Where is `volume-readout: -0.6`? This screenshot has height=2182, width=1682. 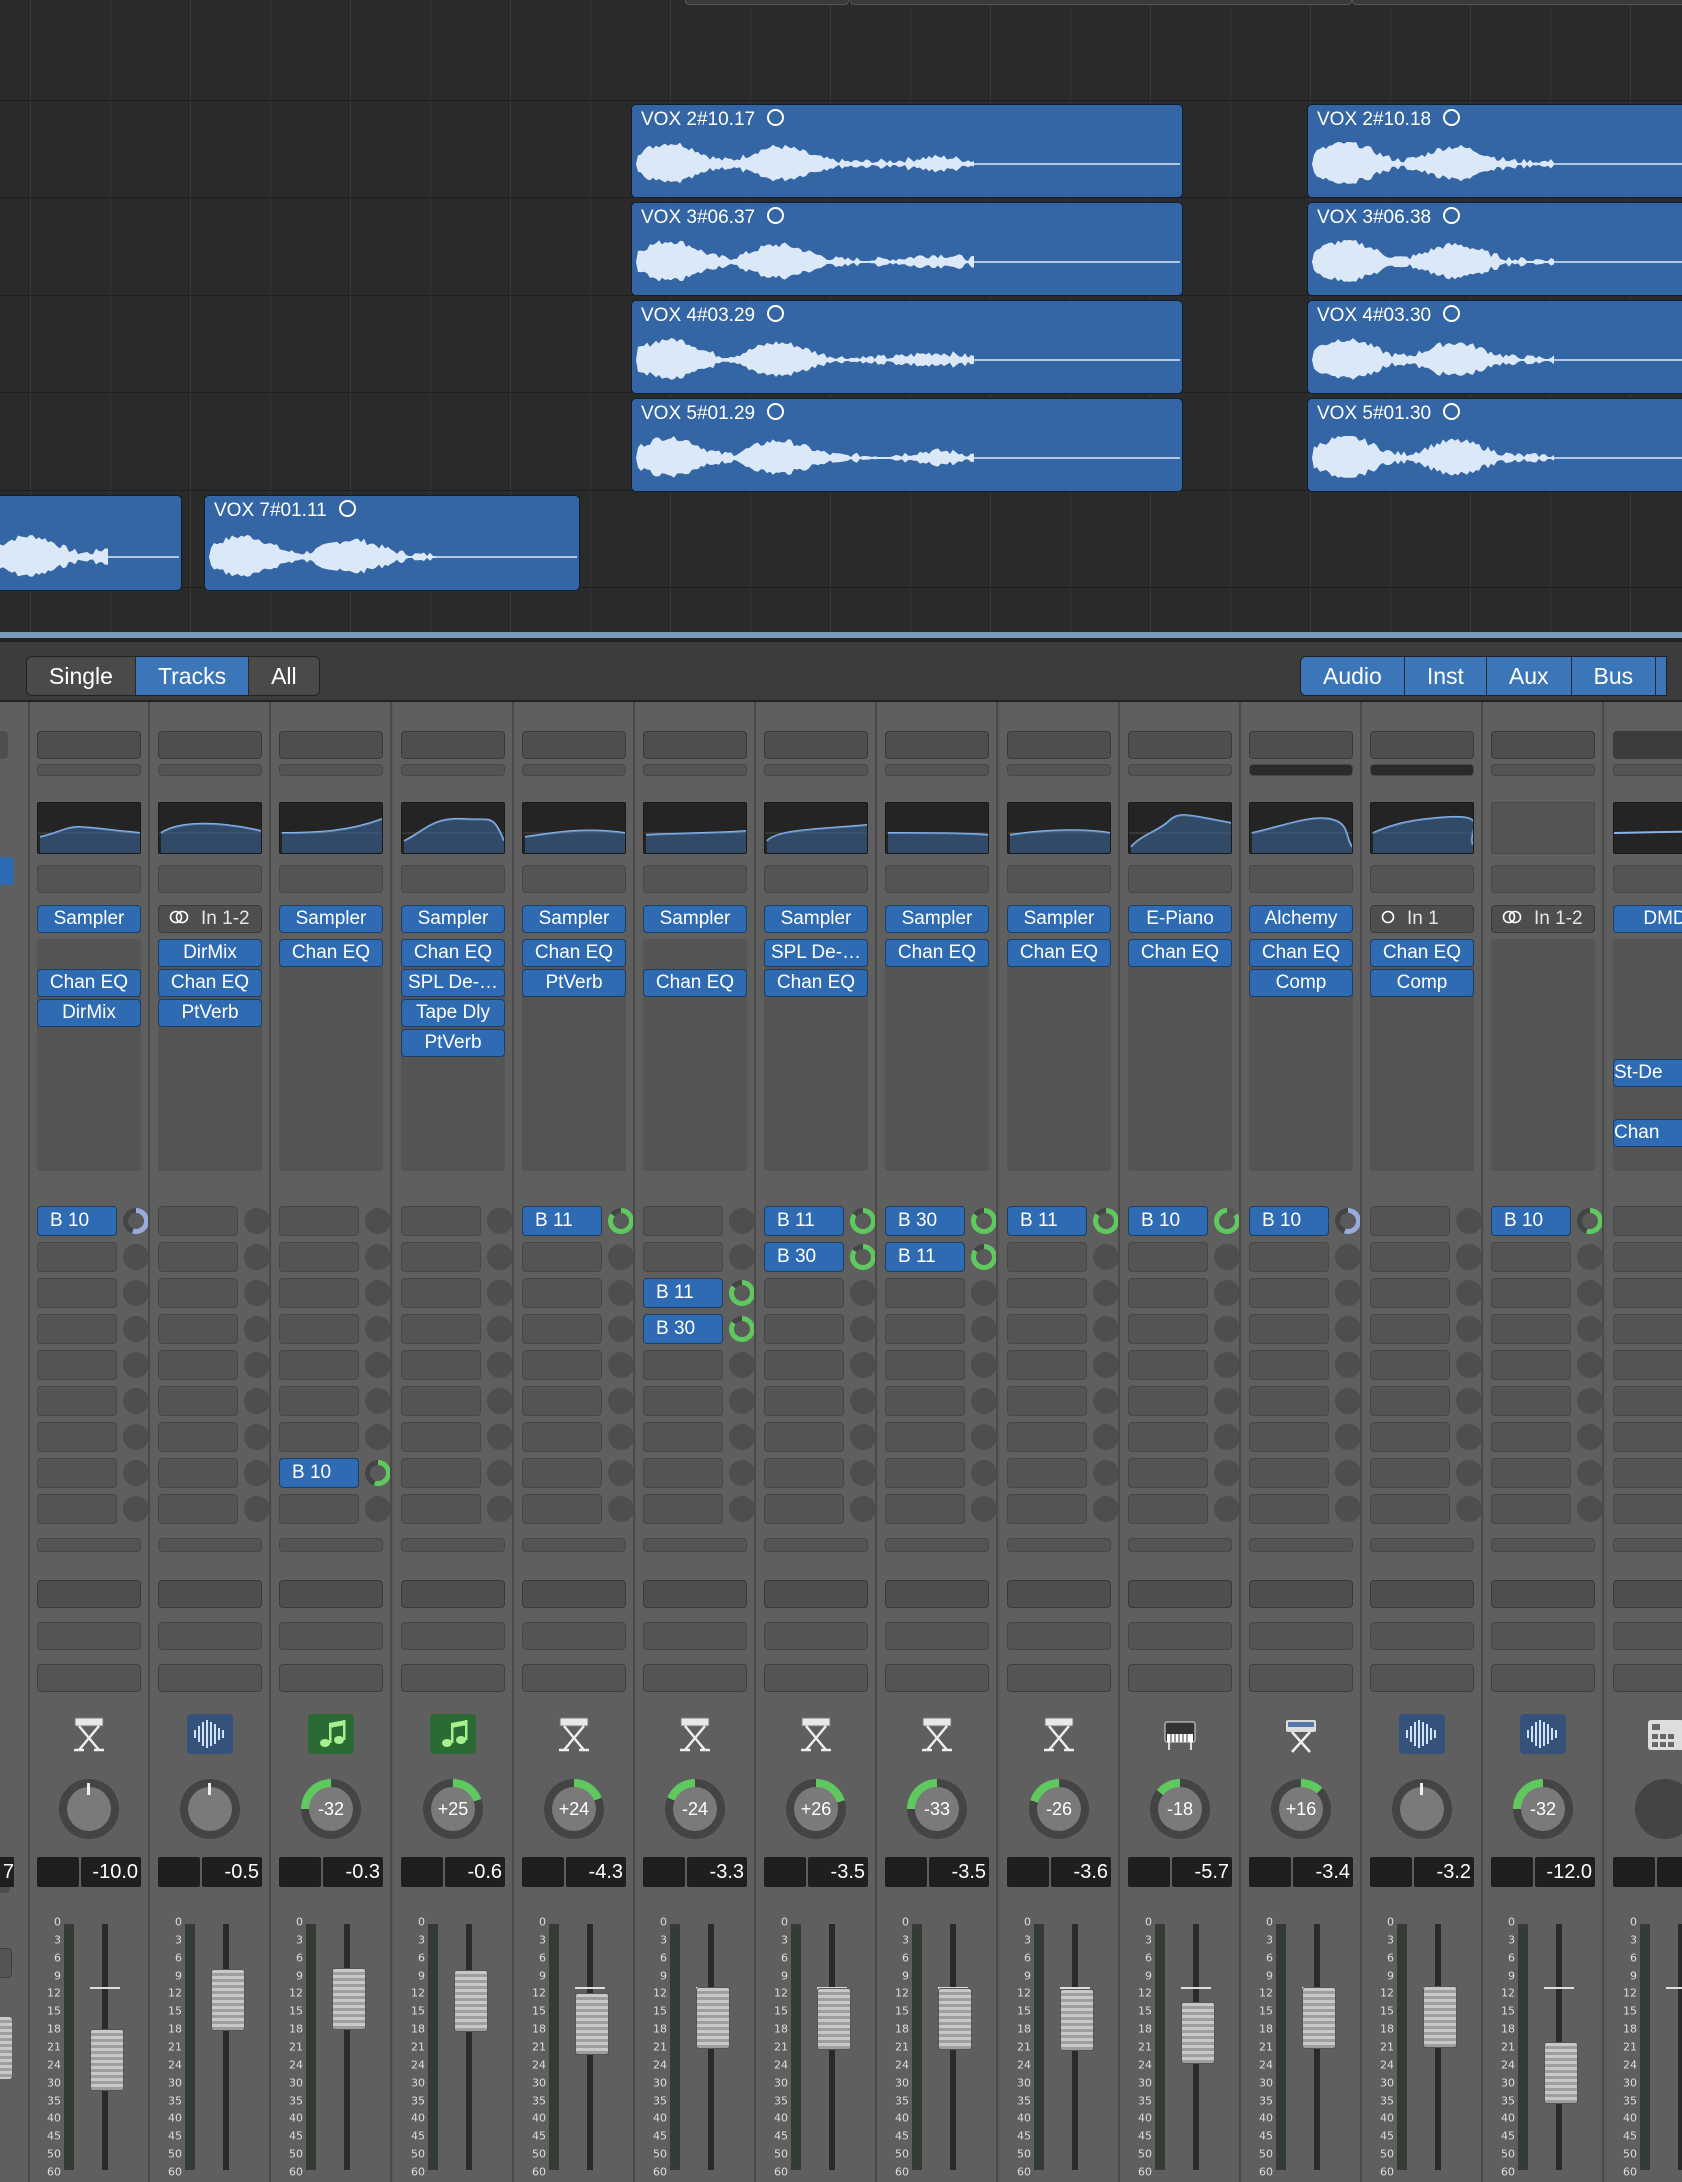 volume-readout: -0.6 is located at coordinates (475, 1872).